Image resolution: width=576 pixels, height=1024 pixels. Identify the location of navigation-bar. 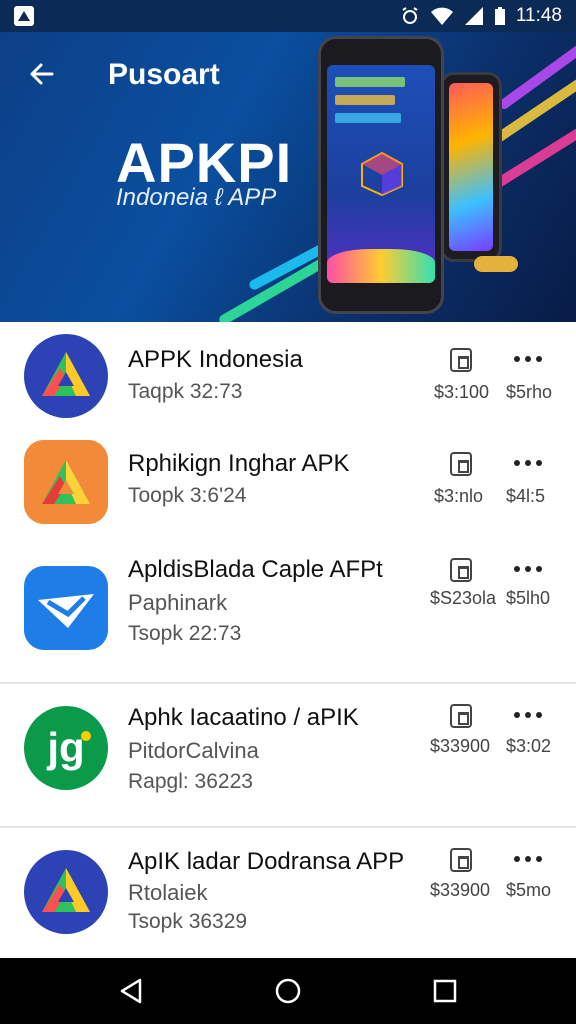
(288, 991).